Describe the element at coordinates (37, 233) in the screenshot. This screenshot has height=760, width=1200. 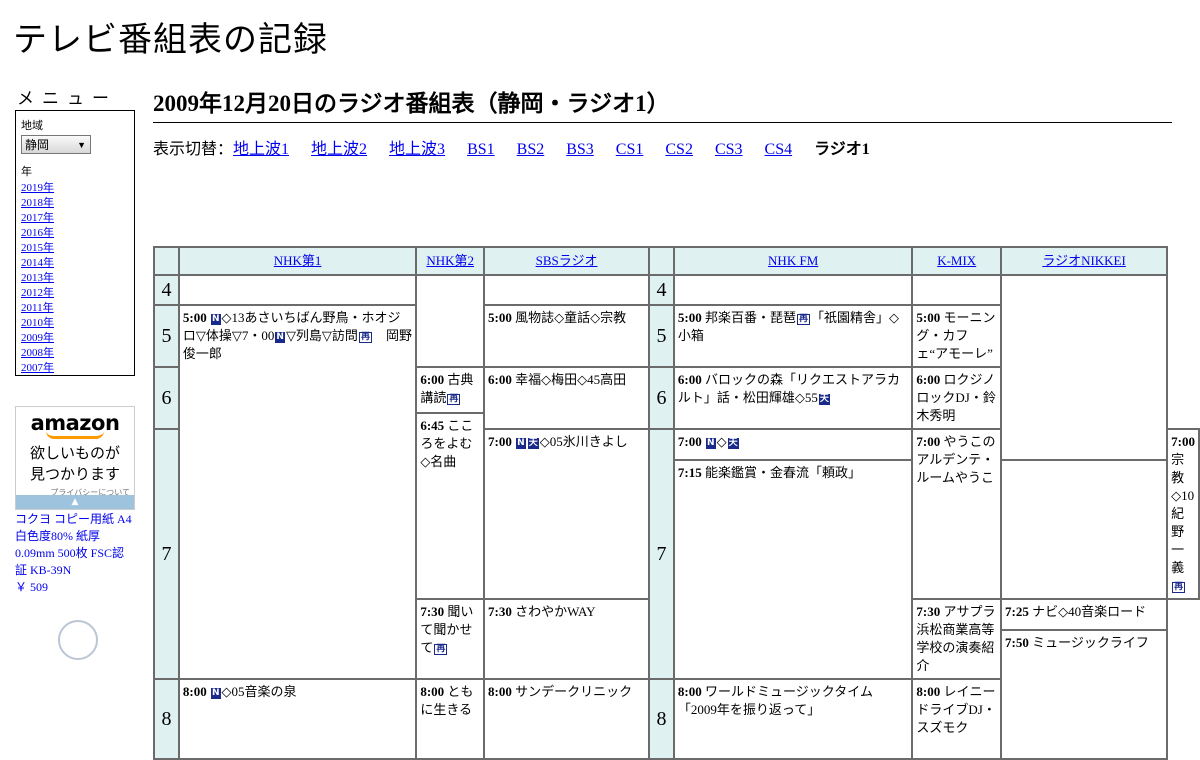
I see `year-link-2016: 2016年` at that location.